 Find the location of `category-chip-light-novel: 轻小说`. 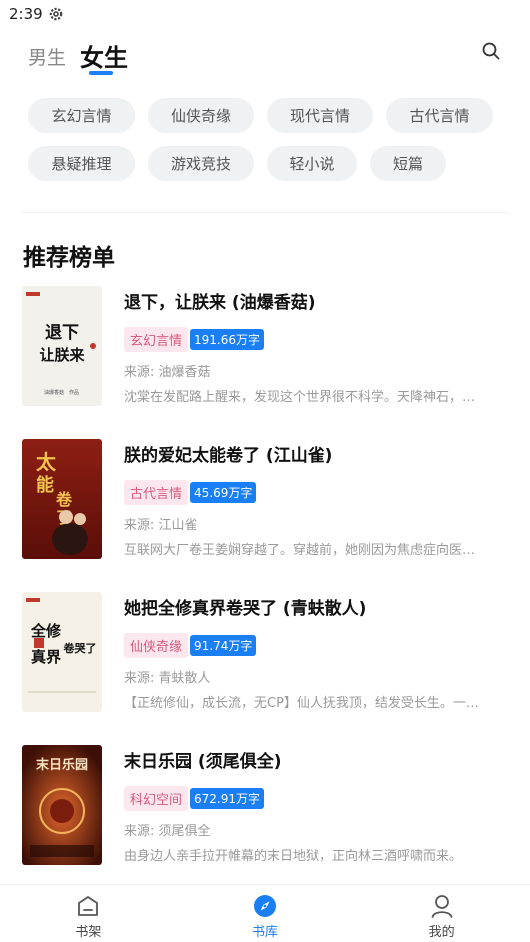

category-chip-light-novel: 轻小说 is located at coordinates (312, 163).